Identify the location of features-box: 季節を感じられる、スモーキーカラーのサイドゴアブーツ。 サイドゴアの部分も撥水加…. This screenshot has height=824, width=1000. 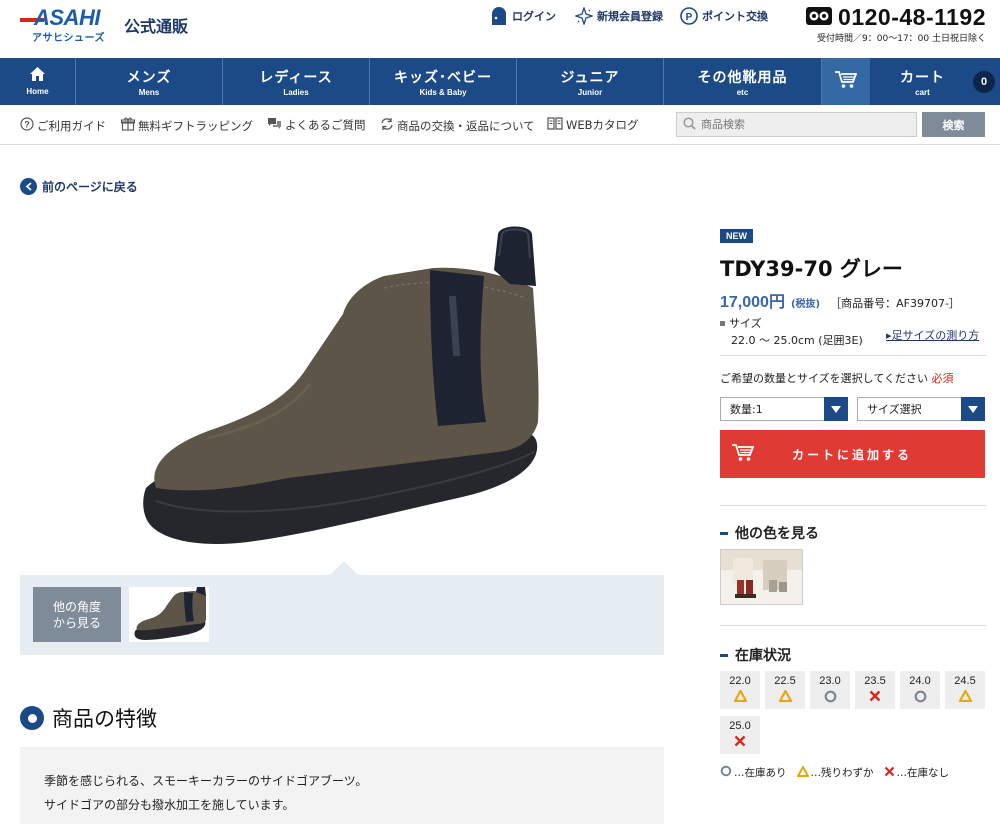
(342, 785).